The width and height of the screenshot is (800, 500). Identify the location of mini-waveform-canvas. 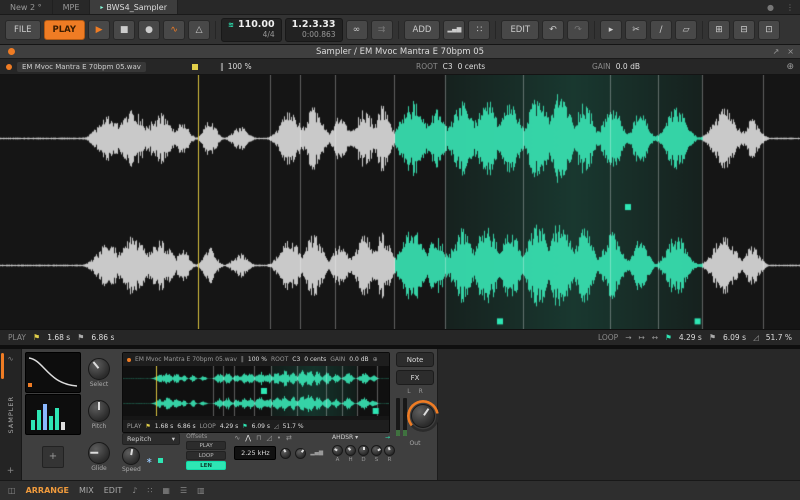
(256, 391).